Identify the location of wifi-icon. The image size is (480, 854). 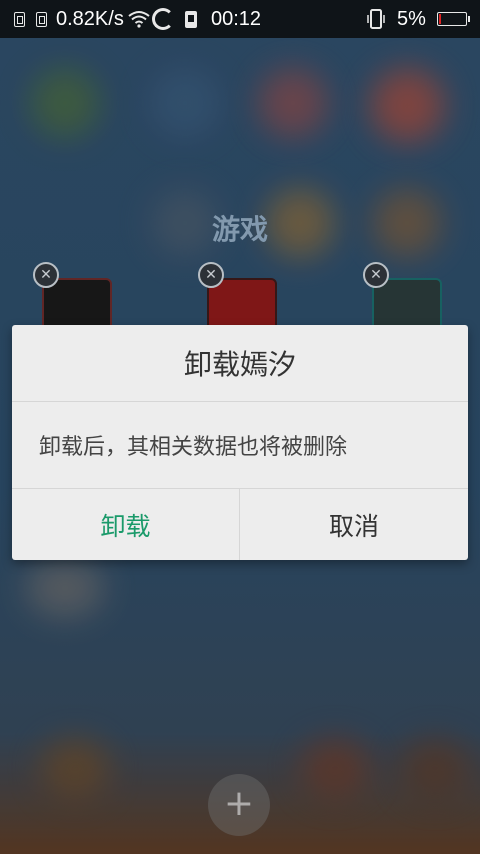
(139, 19).